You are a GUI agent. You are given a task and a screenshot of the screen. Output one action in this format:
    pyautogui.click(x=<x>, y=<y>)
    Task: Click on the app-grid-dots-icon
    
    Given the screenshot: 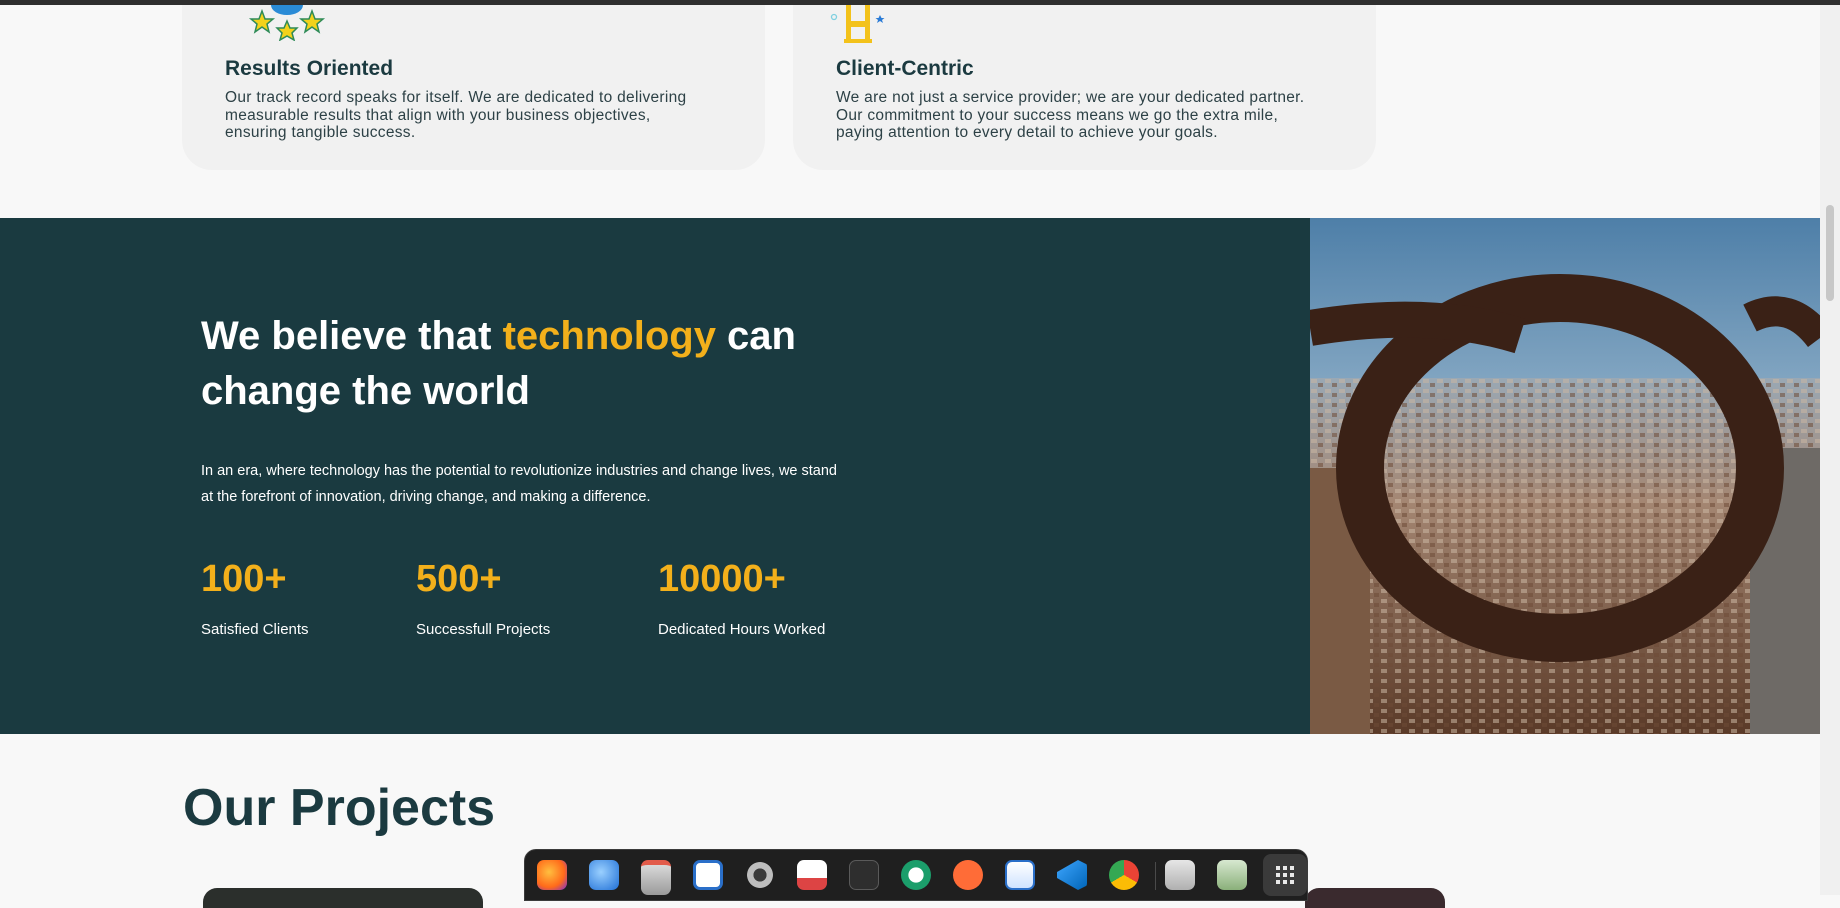 What is the action you would take?
    pyautogui.click(x=1285, y=875)
    